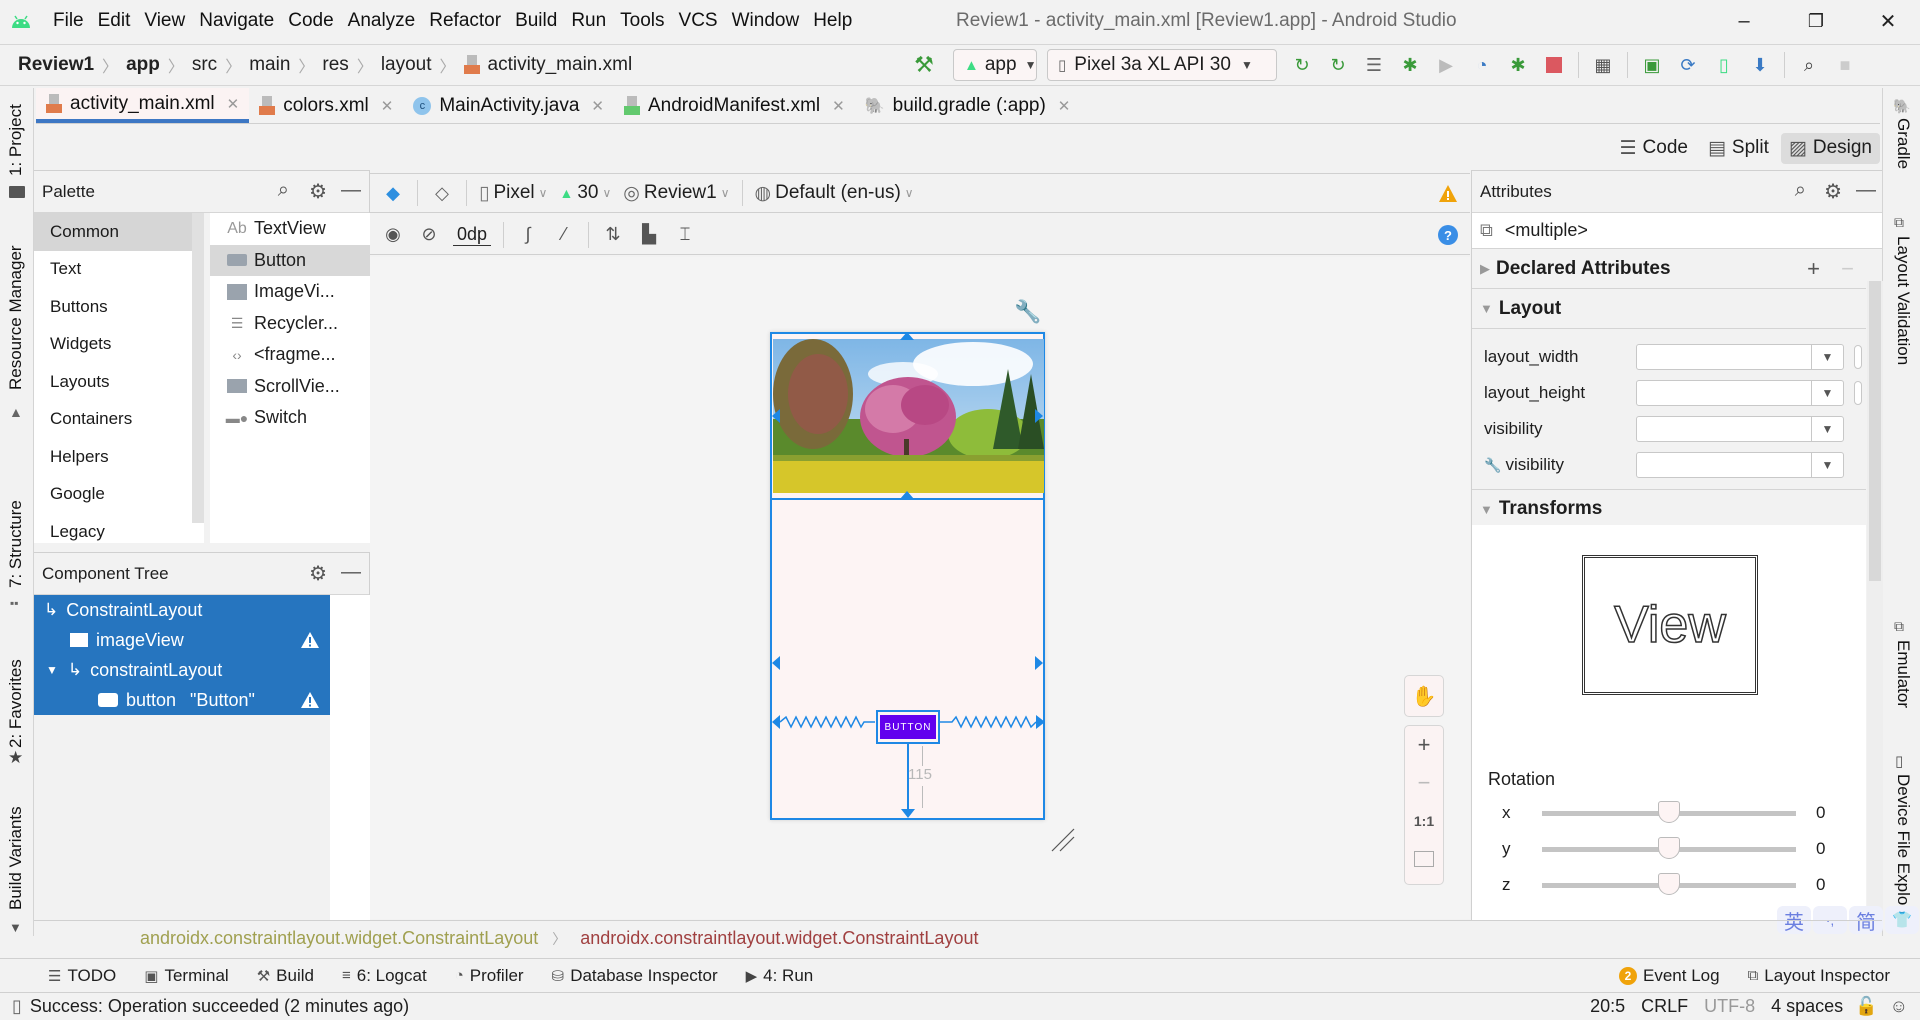  What do you see at coordinates (465, 21) in the screenshot?
I see `menu-refactor: Refactor` at bounding box center [465, 21].